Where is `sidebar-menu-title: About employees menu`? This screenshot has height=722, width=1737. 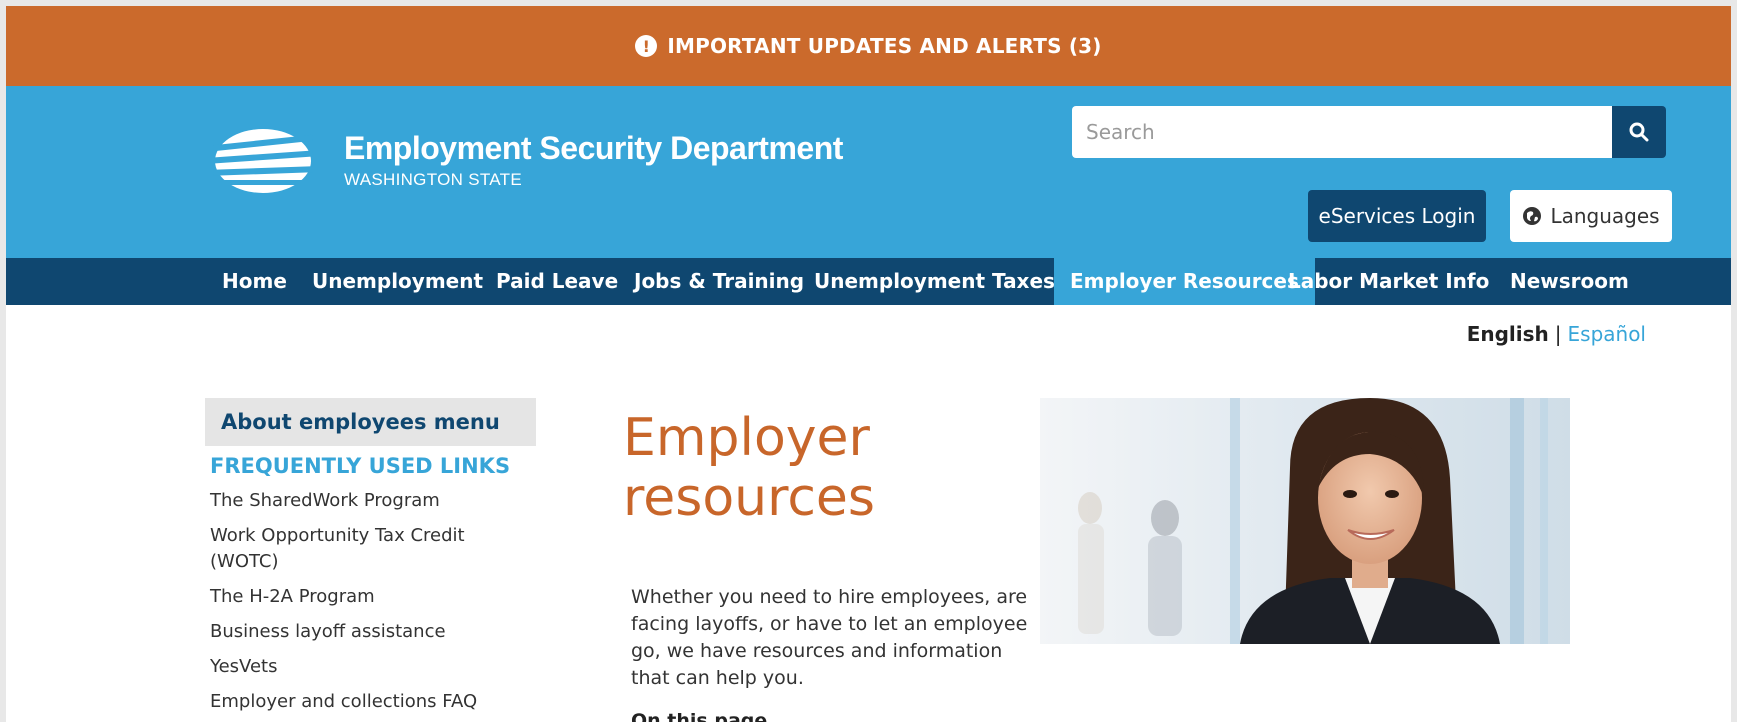 sidebar-menu-title: About employees menu is located at coordinates (370, 422).